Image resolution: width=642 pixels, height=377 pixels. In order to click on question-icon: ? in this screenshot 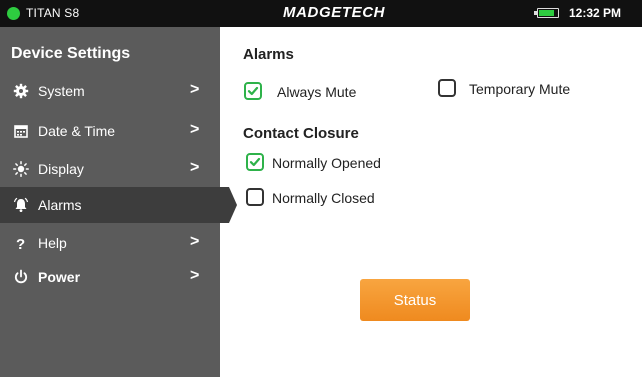, I will do `click(20, 243)`.